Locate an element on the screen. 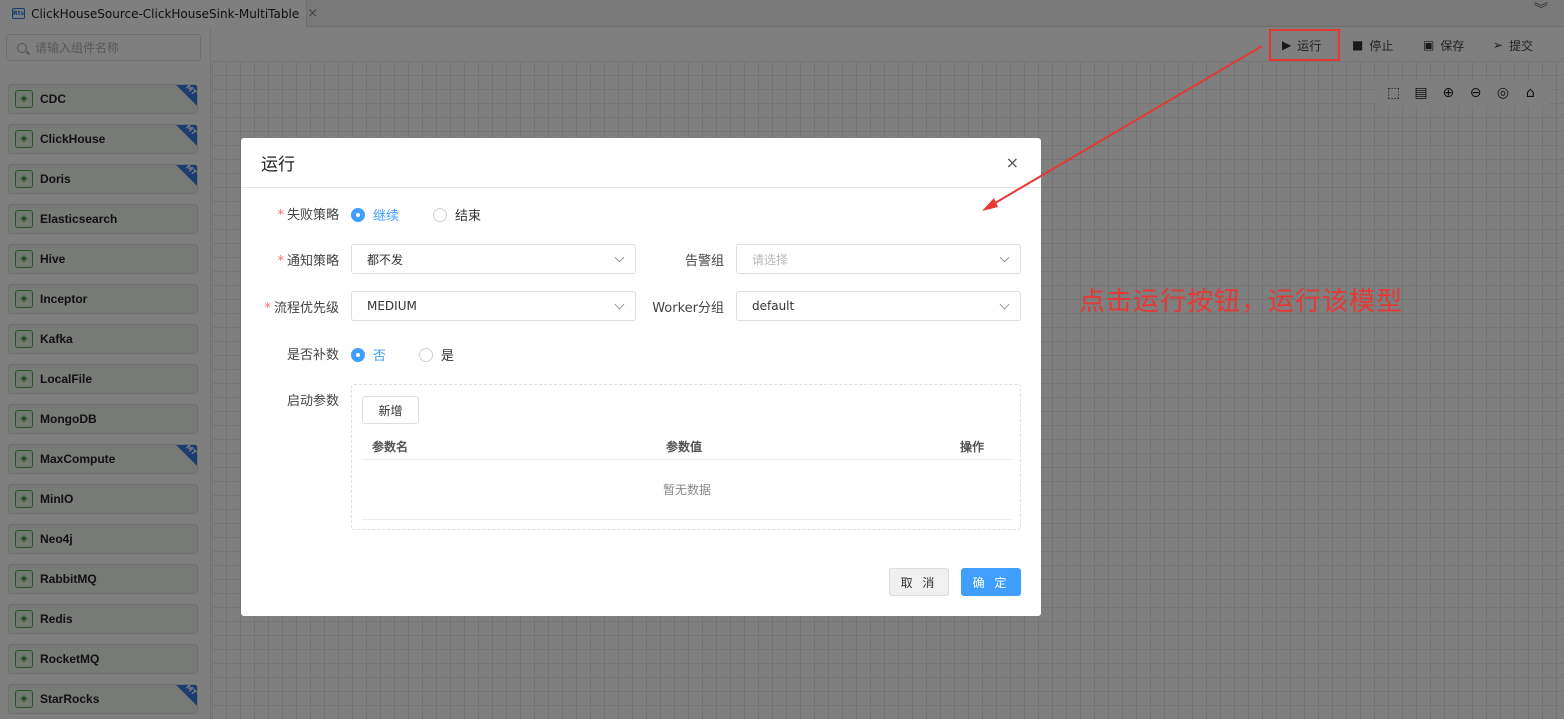  backfill-yes-radio: 是 is located at coordinates (436, 354).